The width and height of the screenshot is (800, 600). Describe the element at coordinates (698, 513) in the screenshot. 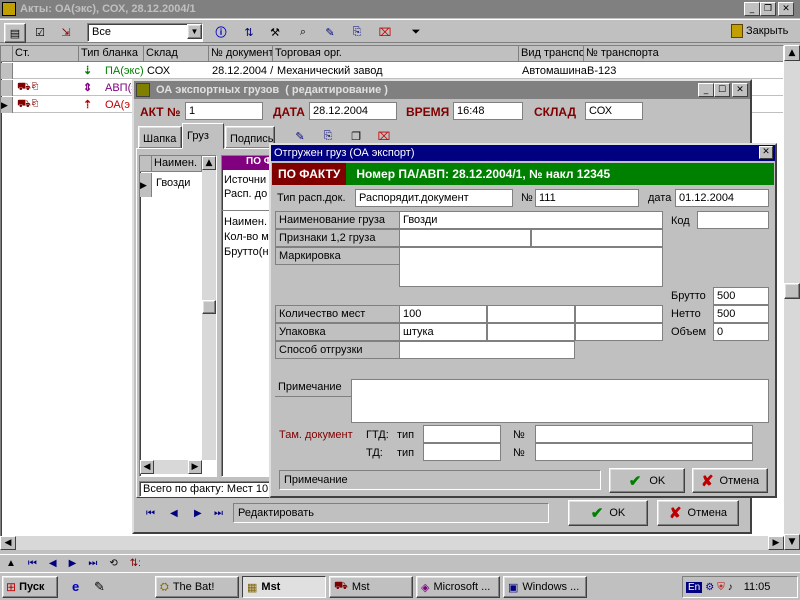

I see `export-cancel-button: ✘ Отмена` at that location.